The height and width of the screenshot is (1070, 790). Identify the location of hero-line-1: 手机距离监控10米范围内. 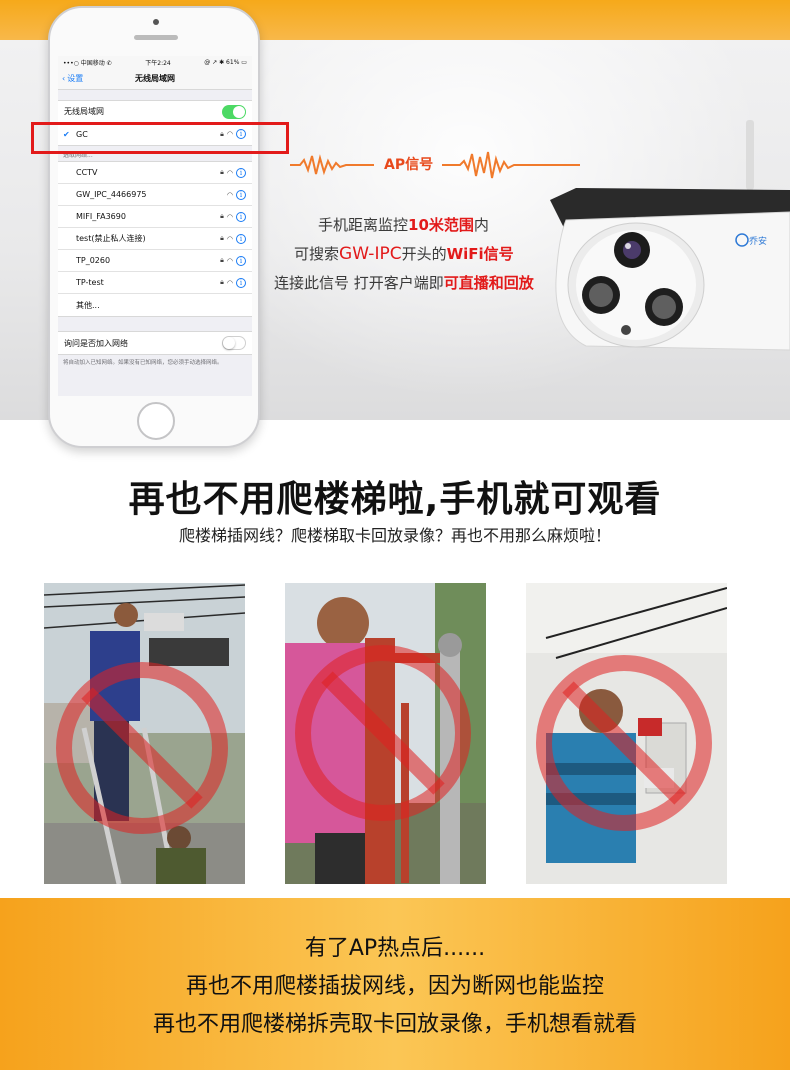
(403, 224).